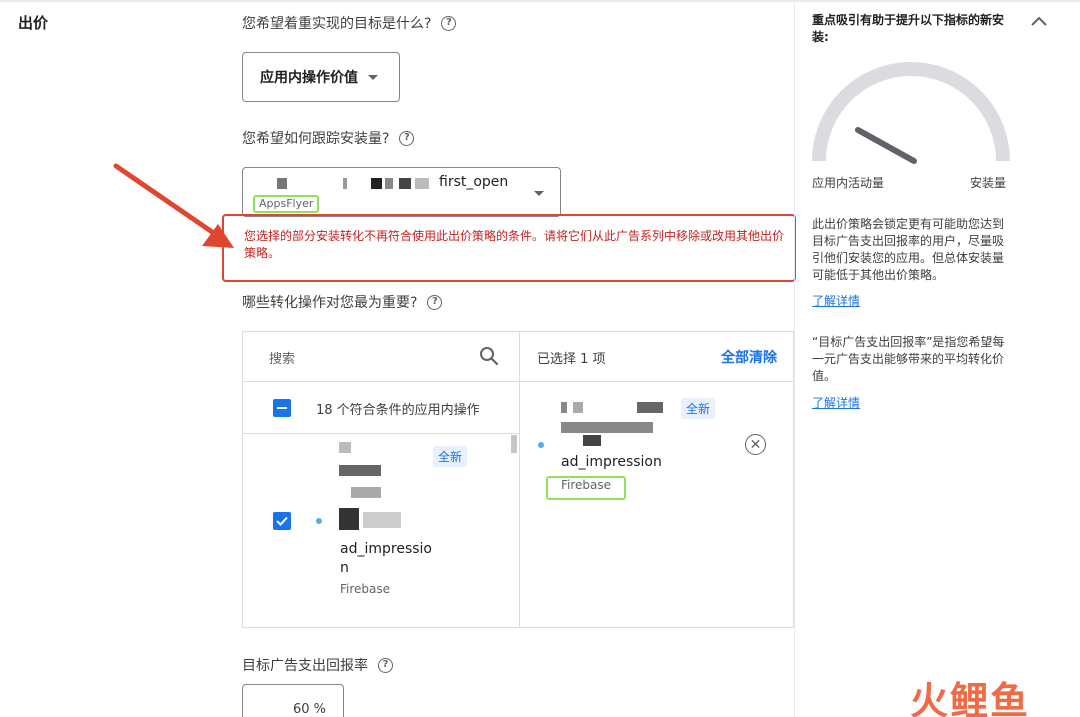  What do you see at coordinates (286, 204) in the screenshot?
I see `install-source-label: AppsFlyer` at bounding box center [286, 204].